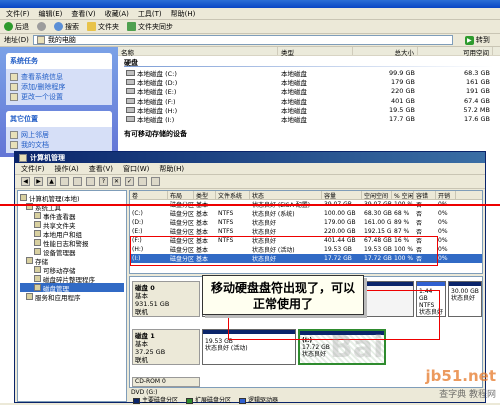 This screenshot has width=500, height=405. What do you see at coordinates (233, 195) in the screenshot?
I see `col-filesystem: 文件系统` at bounding box center [233, 195].